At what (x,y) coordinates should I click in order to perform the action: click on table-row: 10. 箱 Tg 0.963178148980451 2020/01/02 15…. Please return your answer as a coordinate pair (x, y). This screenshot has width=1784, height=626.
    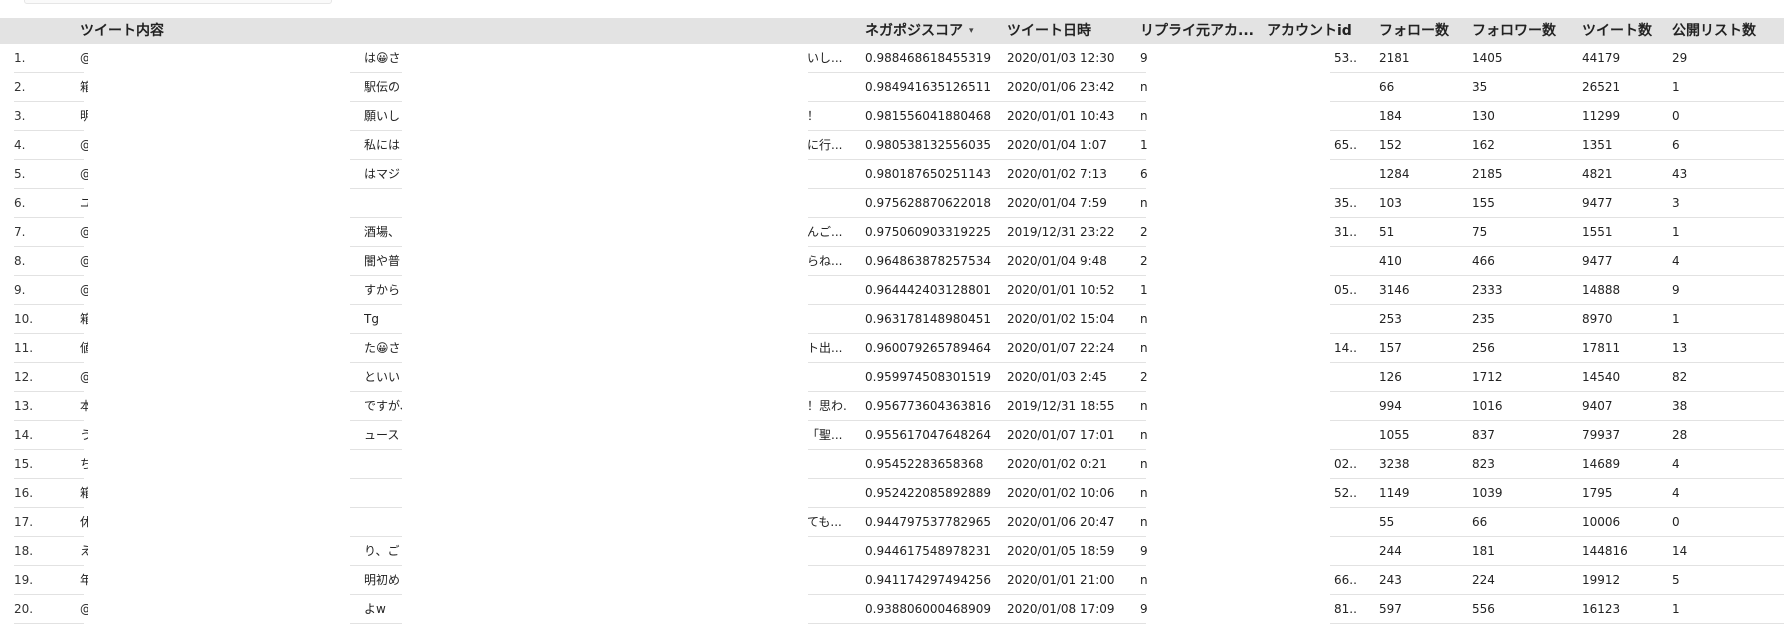
    Looking at the image, I should click on (892, 319).